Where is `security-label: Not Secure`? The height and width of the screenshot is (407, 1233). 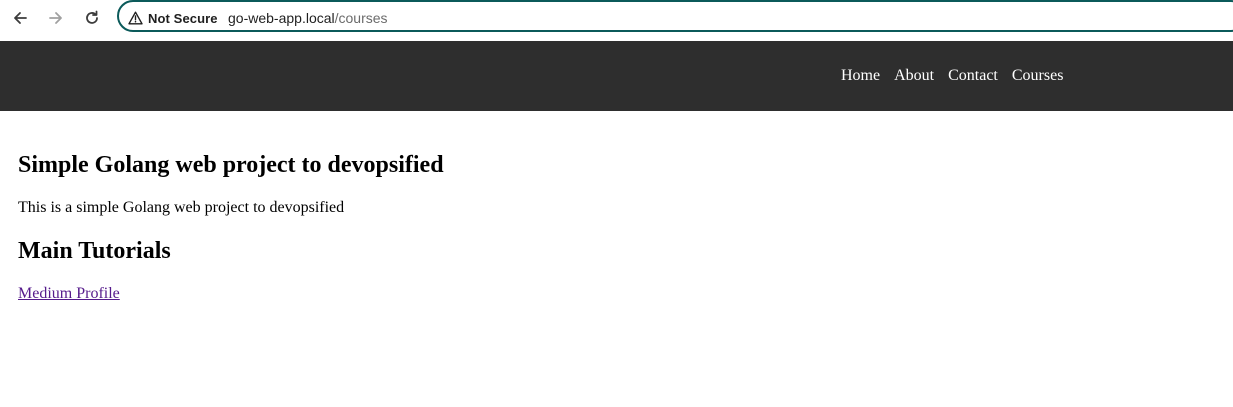 security-label: Not Secure is located at coordinates (183, 18).